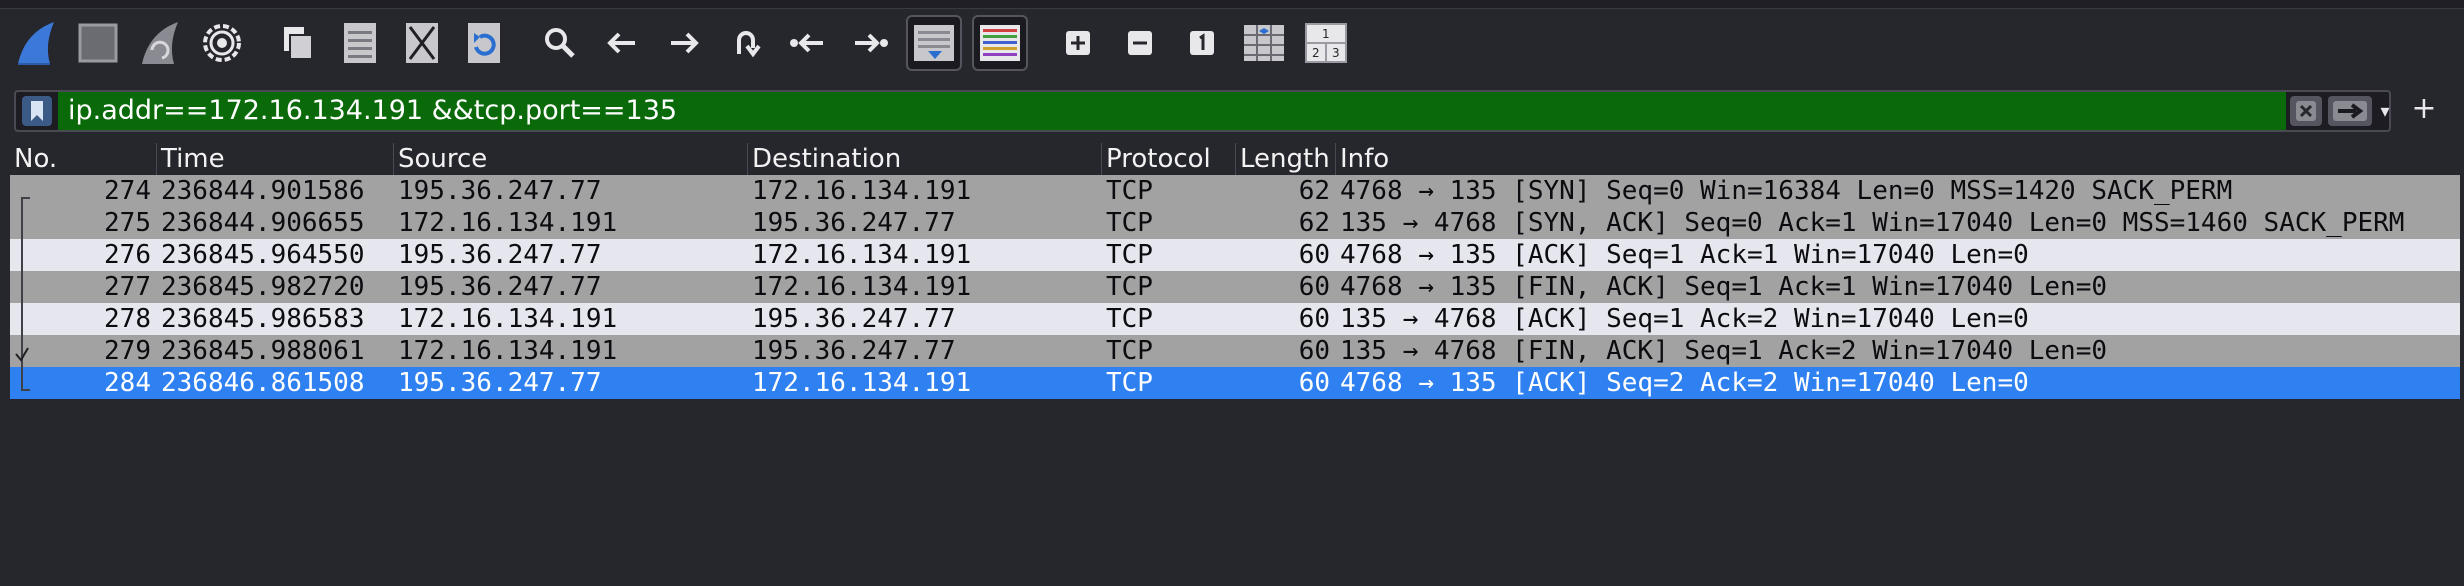 This screenshot has height=586, width=2464. What do you see at coordinates (83, 159) in the screenshot?
I see `column-header-no: No.` at bounding box center [83, 159].